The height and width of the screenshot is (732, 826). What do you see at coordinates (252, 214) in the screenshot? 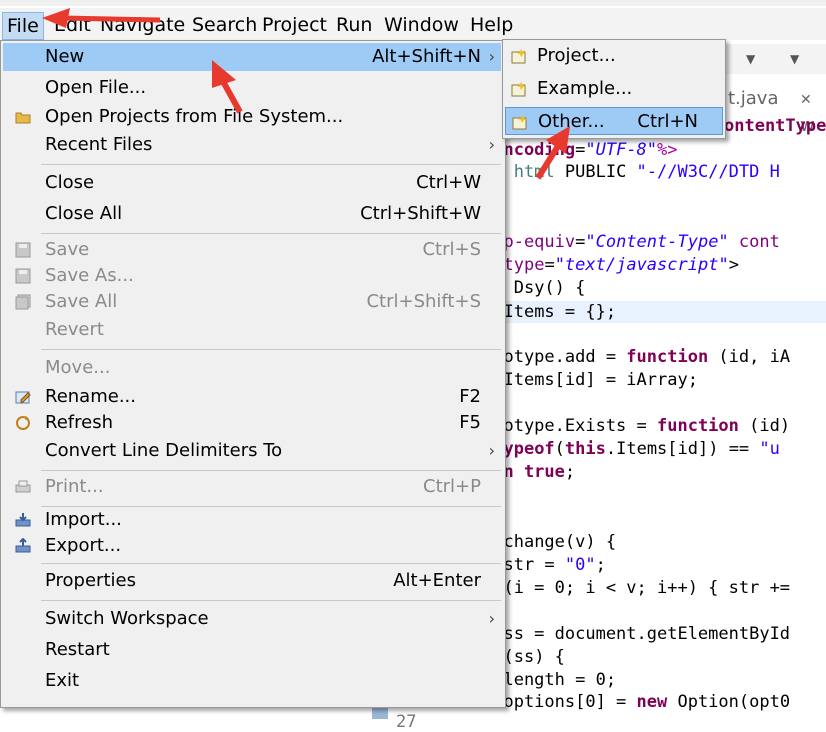
I see `menu-item-close-all: Close All Ctrl+Shift+W` at bounding box center [252, 214].